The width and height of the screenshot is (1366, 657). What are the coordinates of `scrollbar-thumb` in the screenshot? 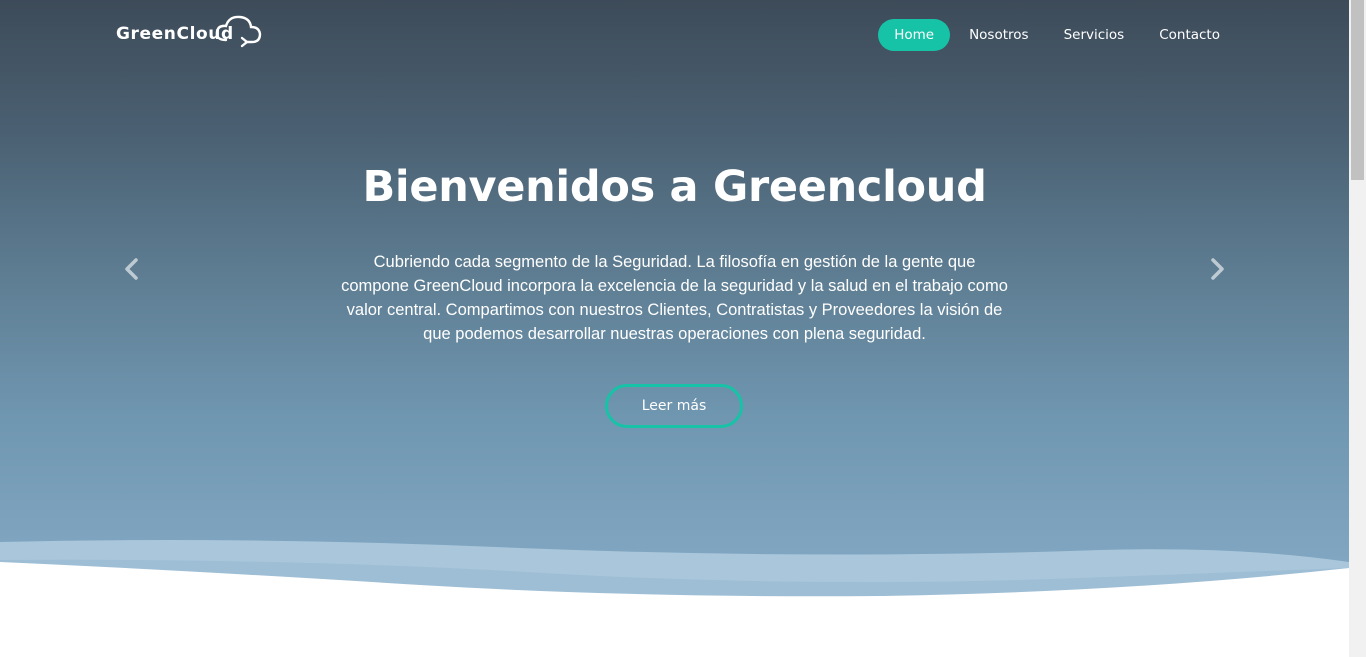 It's located at (1357, 90).